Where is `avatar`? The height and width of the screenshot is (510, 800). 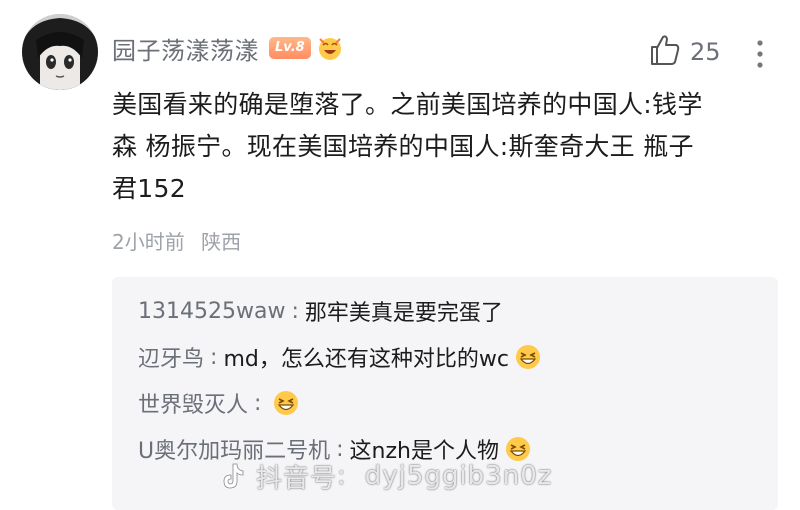
avatar is located at coordinates (60, 52).